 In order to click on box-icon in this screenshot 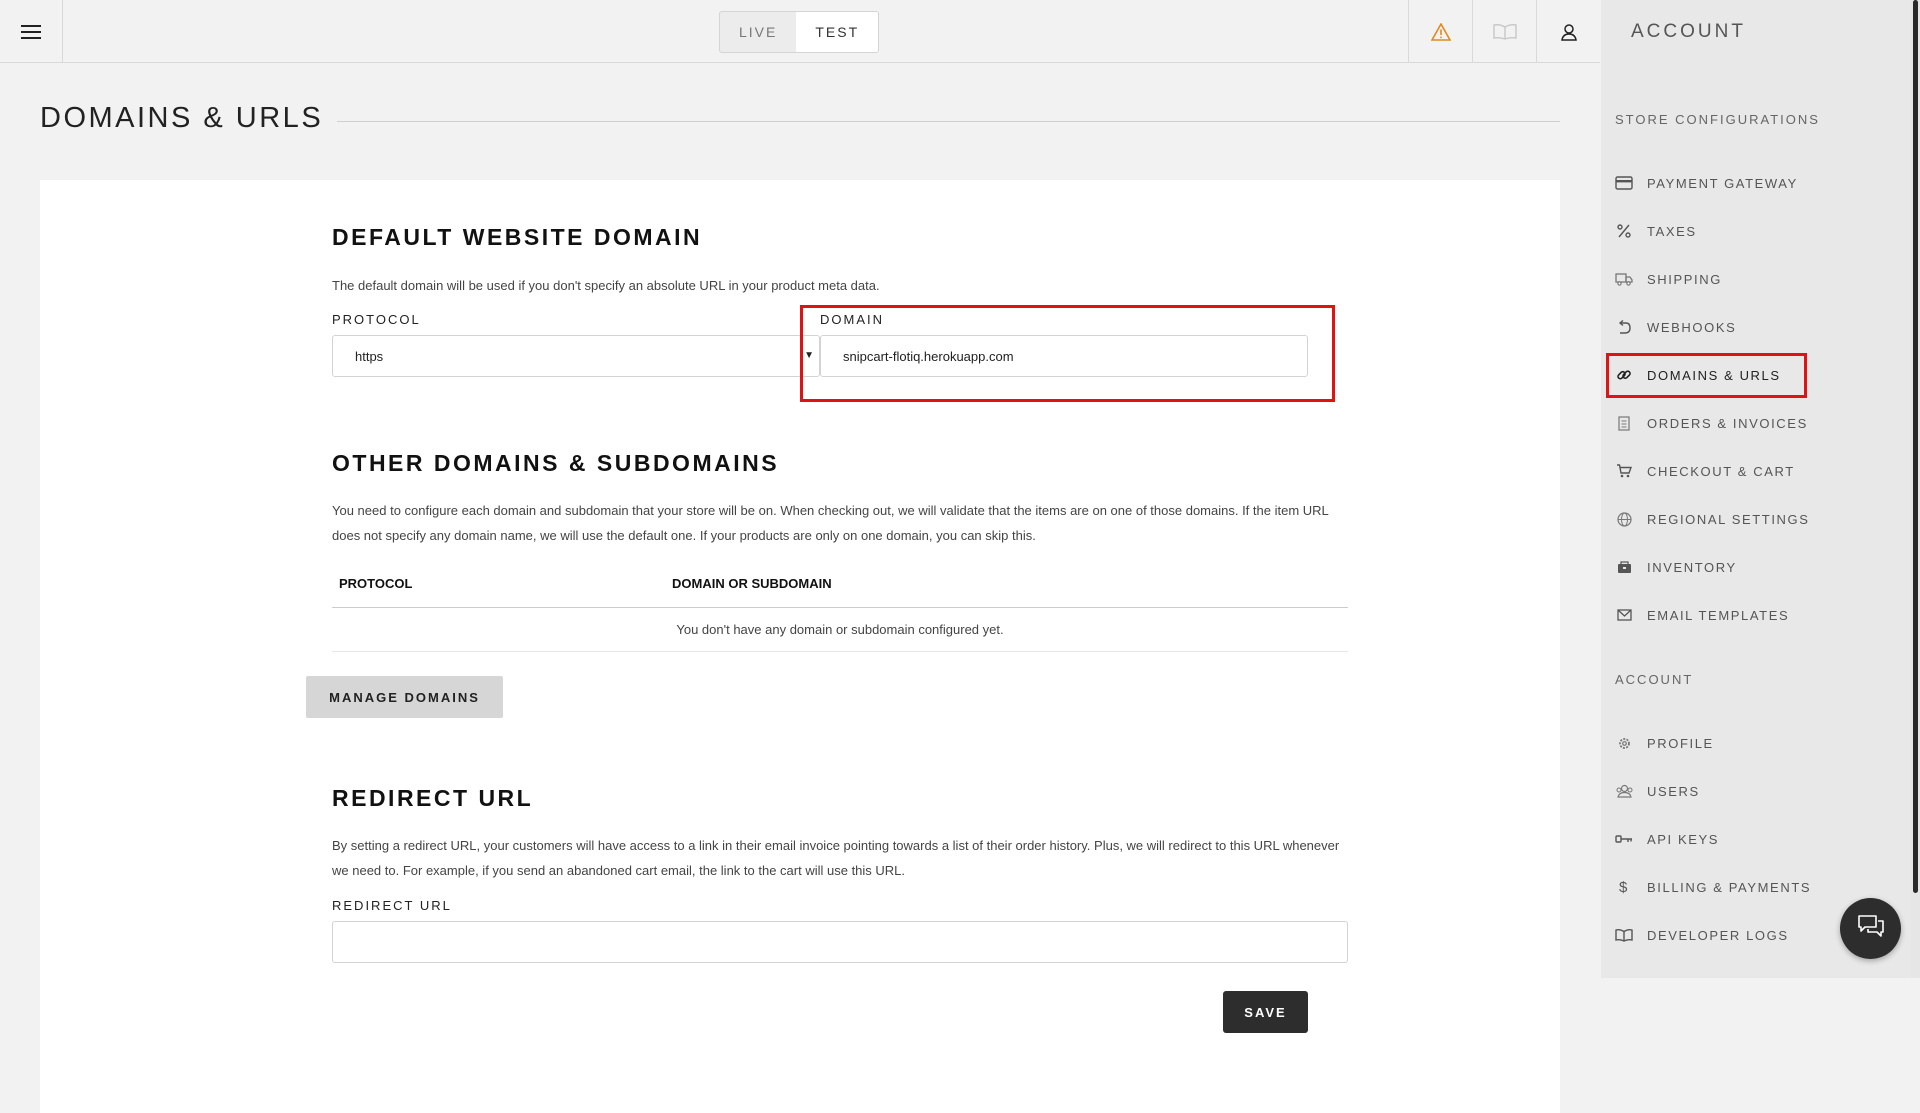, I will do `click(1624, 567)`.